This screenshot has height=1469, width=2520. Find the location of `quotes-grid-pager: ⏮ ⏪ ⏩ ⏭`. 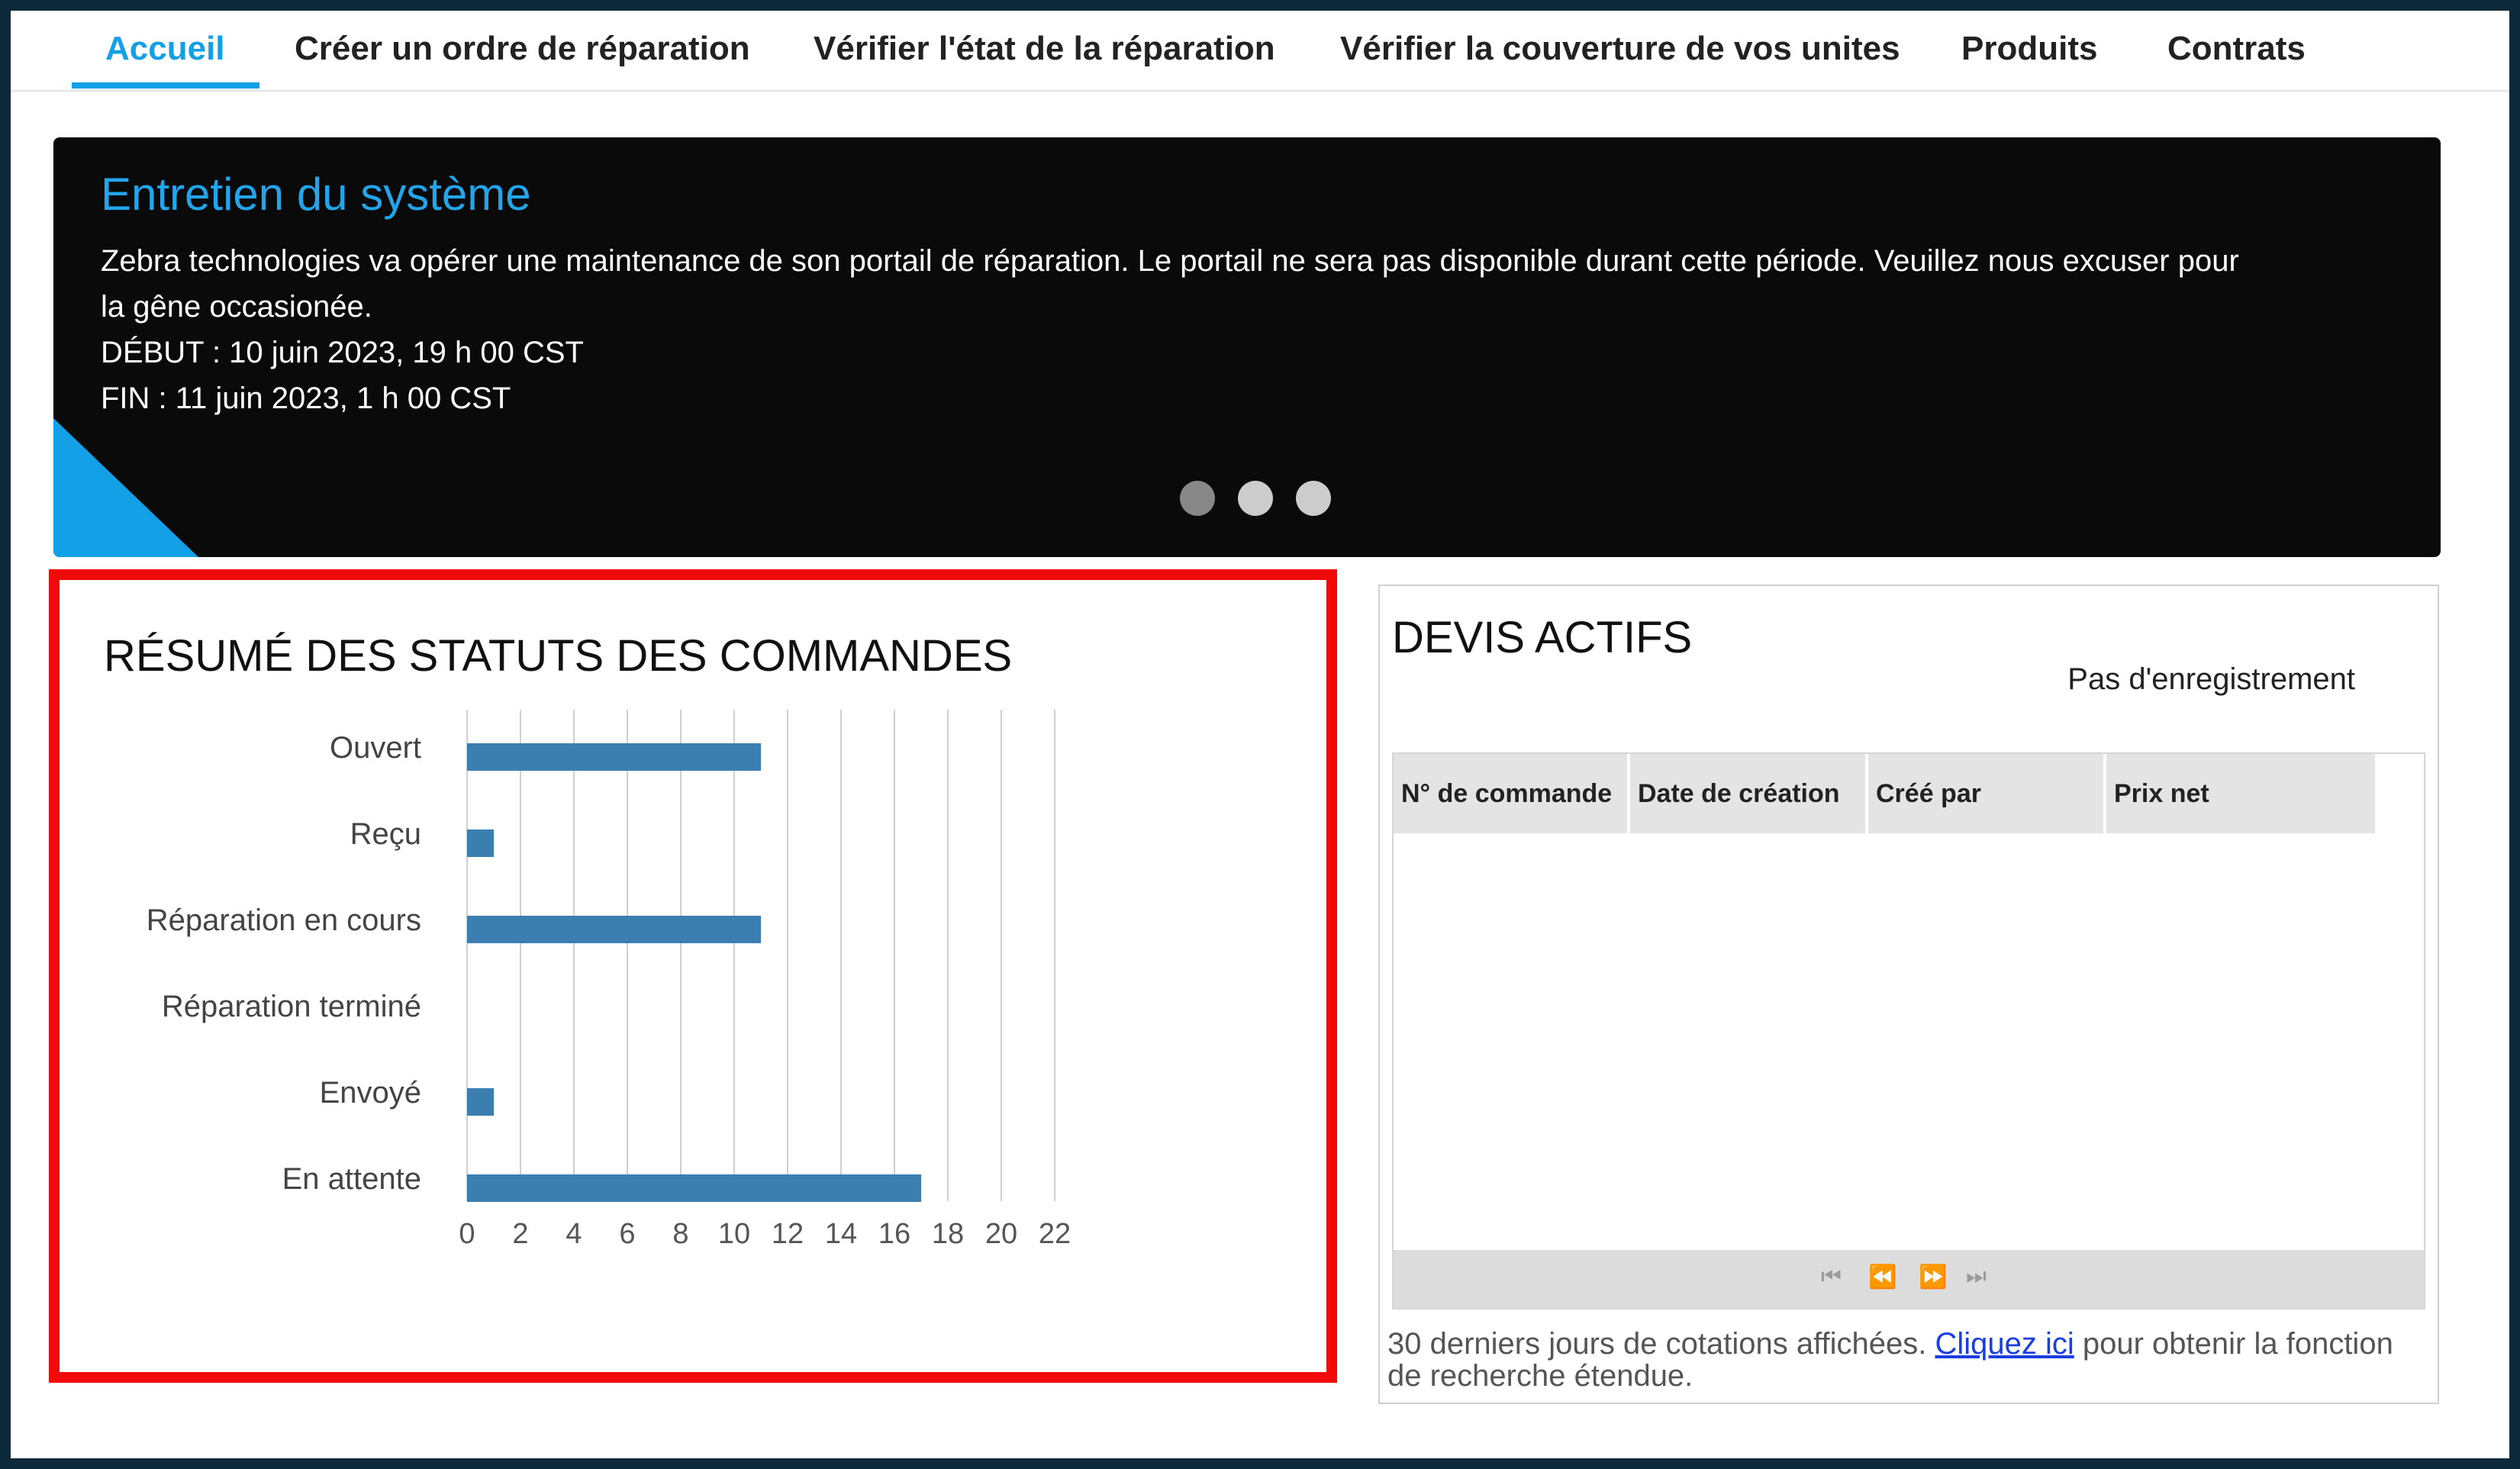

quotes-grid-pager: ⏮ ⏪ ⏩ ⏭ is located at coordinates (1909, 1279).